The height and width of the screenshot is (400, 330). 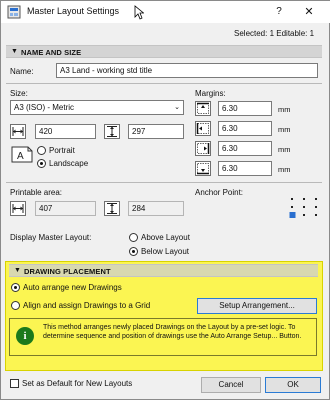 What do you see at coordinates (274, 33) in the screenshot?
I see `selection-status: Selected: 1 Editable: 1` at bounding box center [274, 33].